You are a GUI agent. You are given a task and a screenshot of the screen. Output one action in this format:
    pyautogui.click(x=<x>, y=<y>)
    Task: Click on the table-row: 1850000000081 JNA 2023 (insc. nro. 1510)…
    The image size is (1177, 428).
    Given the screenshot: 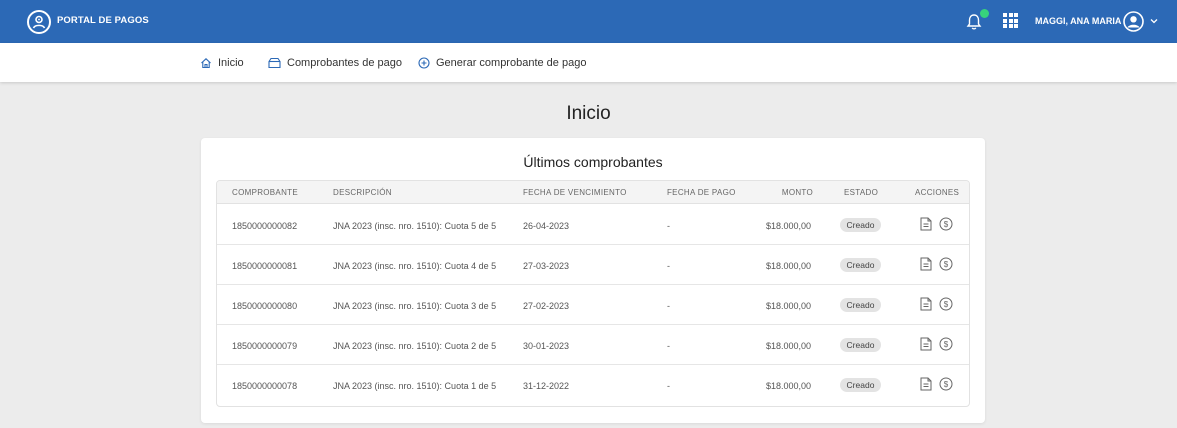 What is the action you would take?
    pyautogui.click(x=593, y=265)
    